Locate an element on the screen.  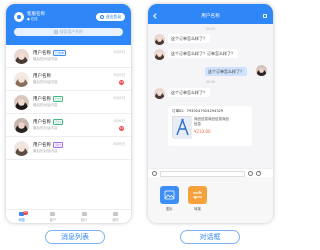
logout-label: 退出登录 is located at coordinates (113, 16).